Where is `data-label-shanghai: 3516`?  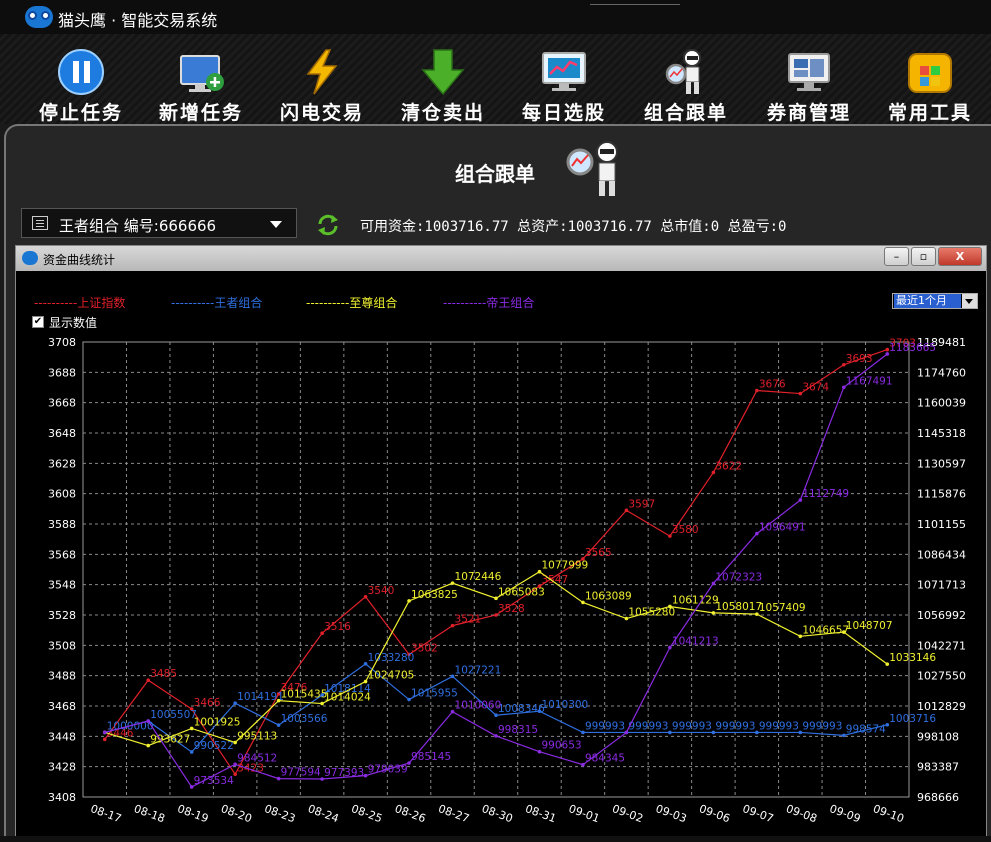 data-label-shanghai: 3516 is located at coordinates (337, 627).